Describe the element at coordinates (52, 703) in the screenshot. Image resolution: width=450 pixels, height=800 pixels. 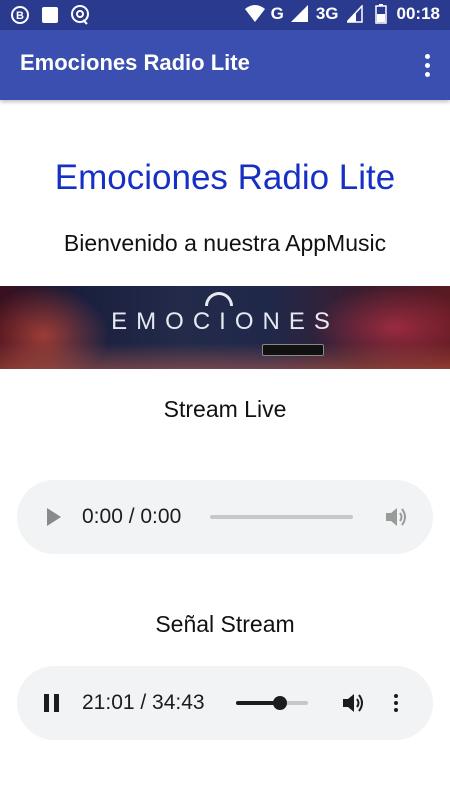
I see `pause-icon` at that location.